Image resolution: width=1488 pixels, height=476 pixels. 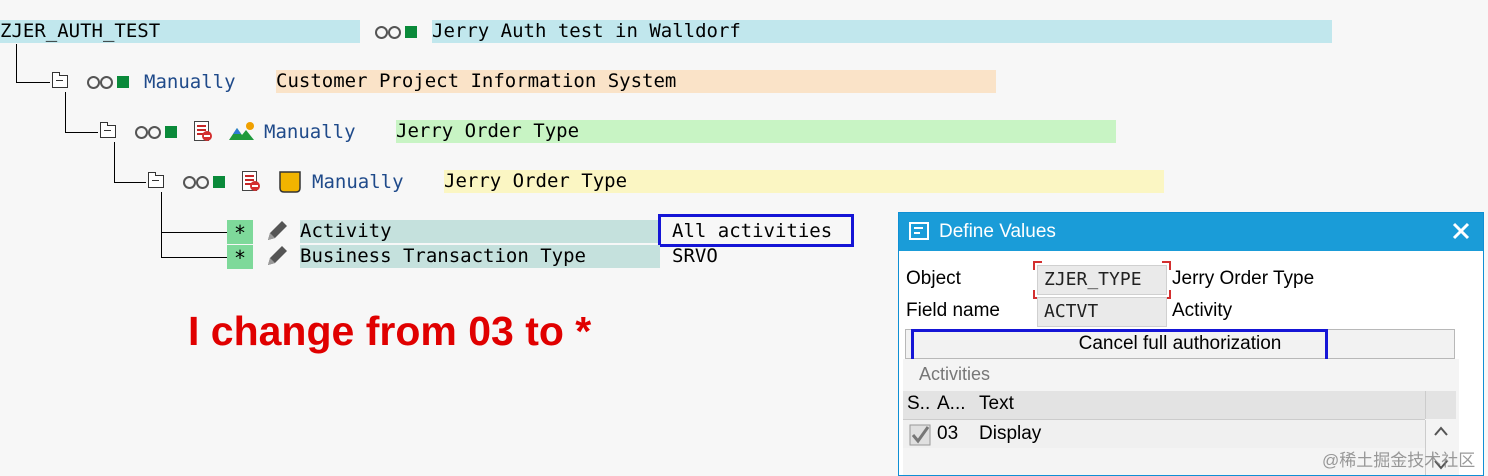 What do you see at coordinates (290, 182) in the screenshot?
I see `auth-object-icon` at bounding box center [290, 182].